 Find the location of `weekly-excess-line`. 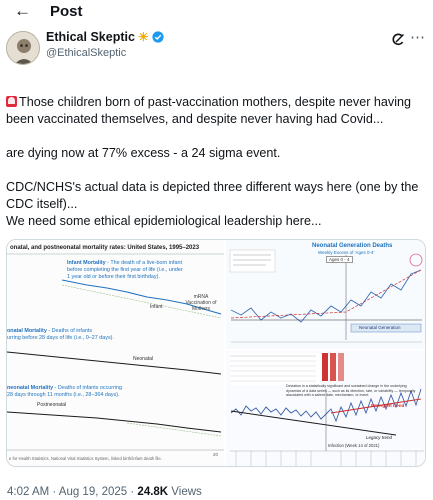

weekly-excess-line is located at coordinates (326, 296).